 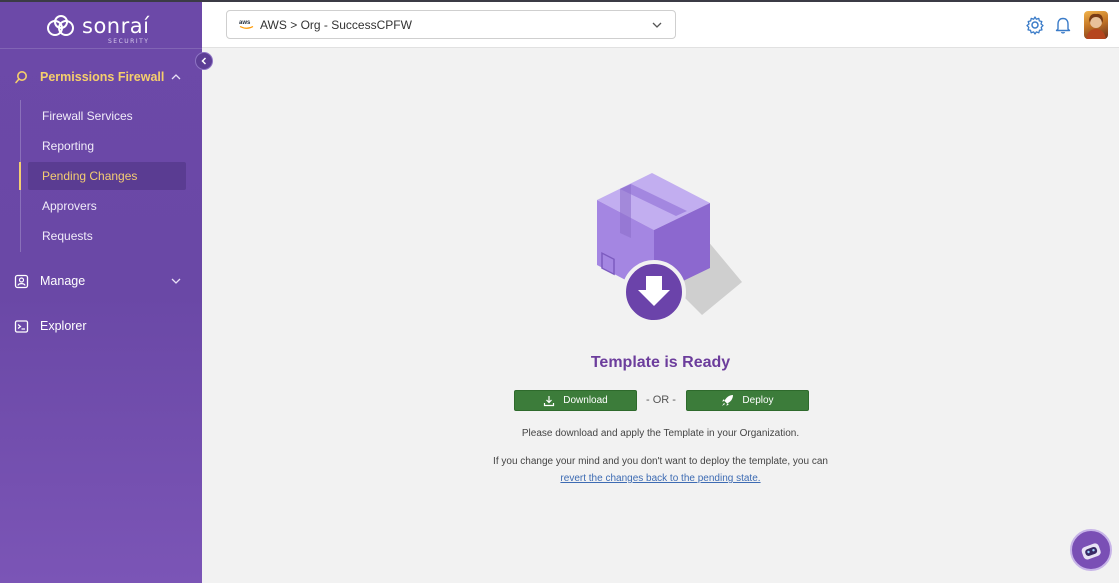 I want to click on nav-section-label: Permissions Firewall, so click(x=102, y=77).